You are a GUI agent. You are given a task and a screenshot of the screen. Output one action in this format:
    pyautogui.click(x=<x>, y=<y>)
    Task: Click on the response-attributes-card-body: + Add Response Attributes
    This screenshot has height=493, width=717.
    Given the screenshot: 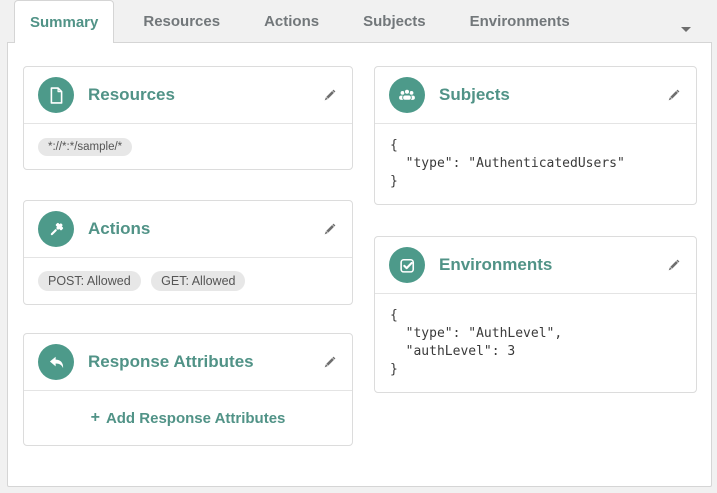 What is the action you would take?
    pyautogui.click(x=188, y=418)
    